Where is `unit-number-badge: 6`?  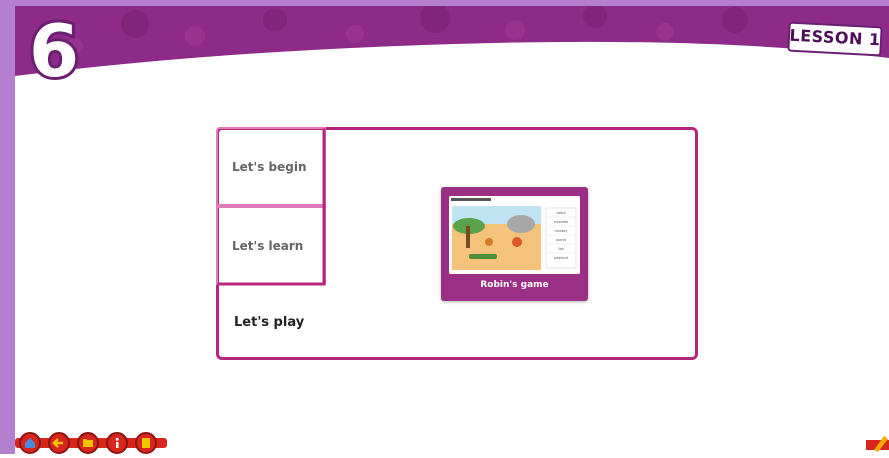
unit-number-badge: 6 is located at coordinates (54, 50).